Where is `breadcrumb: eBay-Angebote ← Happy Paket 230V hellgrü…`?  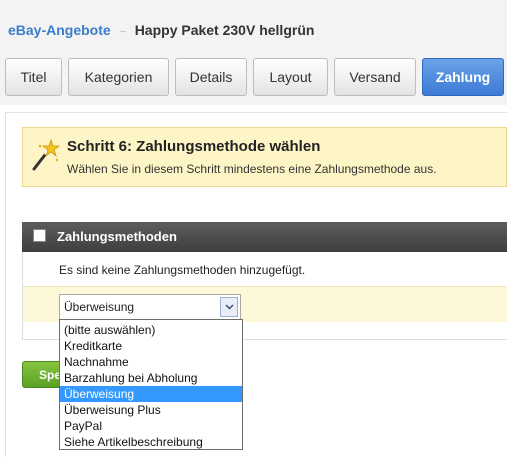
breadcrumb: eBay-Angebote ← Happy Paket 230V hellgrü… is located at coordinates (161, 30).